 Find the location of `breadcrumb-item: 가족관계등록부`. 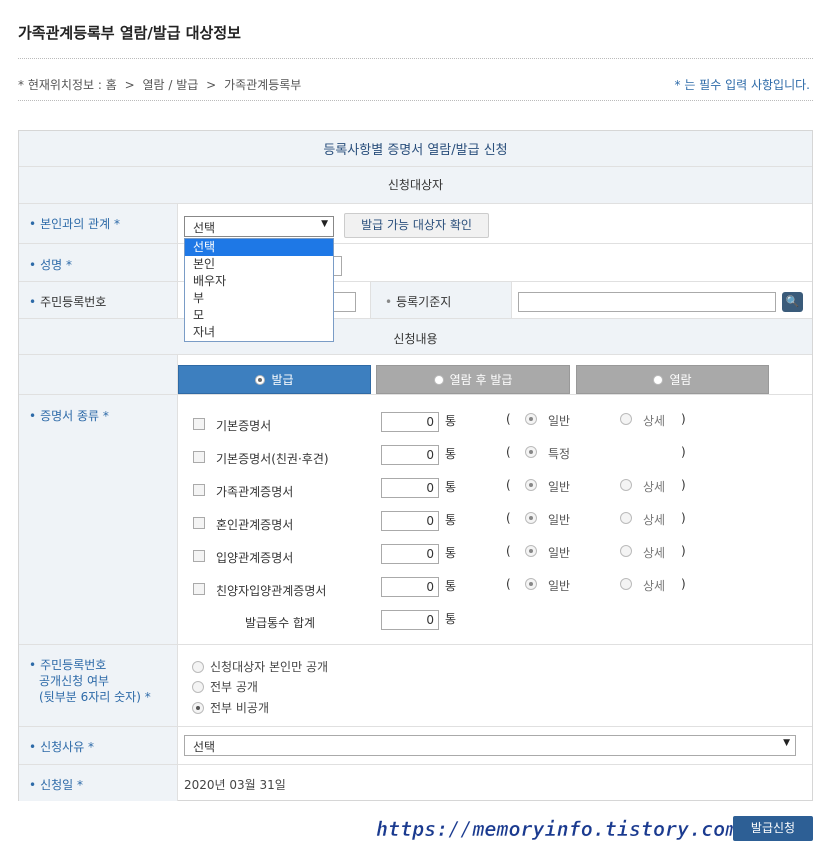

breadcrumb-item: 가족관계등록부 is located at coordinates (262, 85).